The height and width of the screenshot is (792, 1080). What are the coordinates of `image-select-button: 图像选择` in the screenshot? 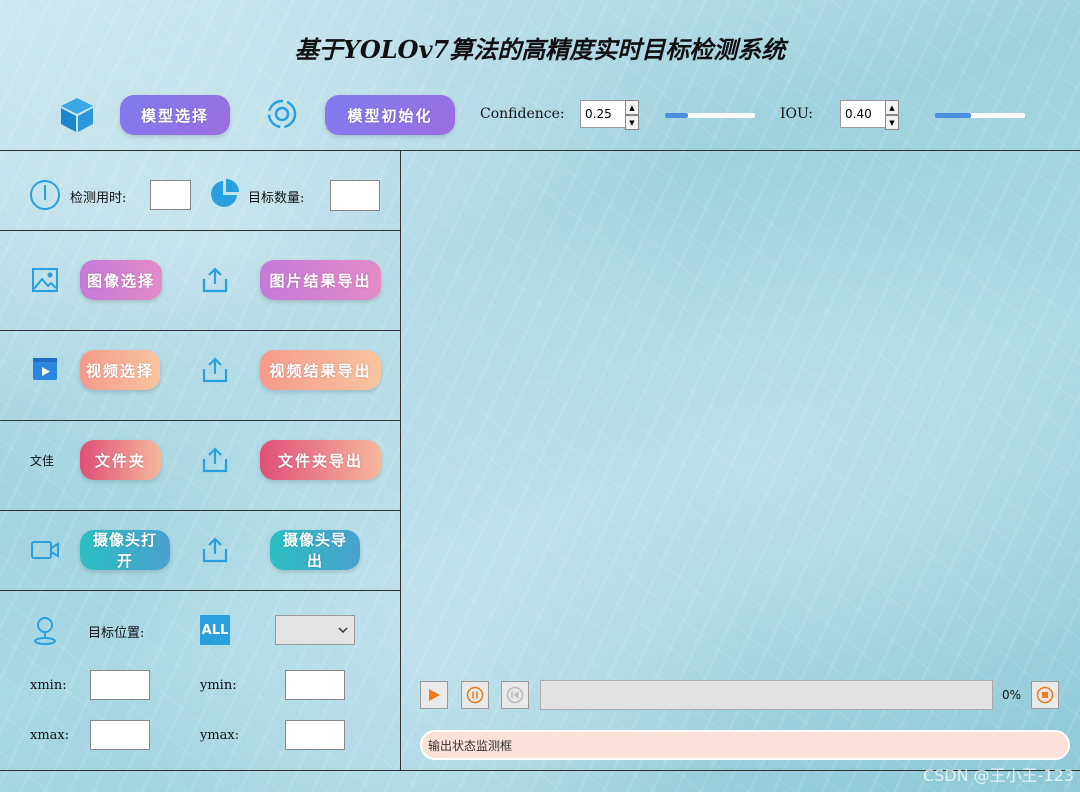 It's located at (121, 280).